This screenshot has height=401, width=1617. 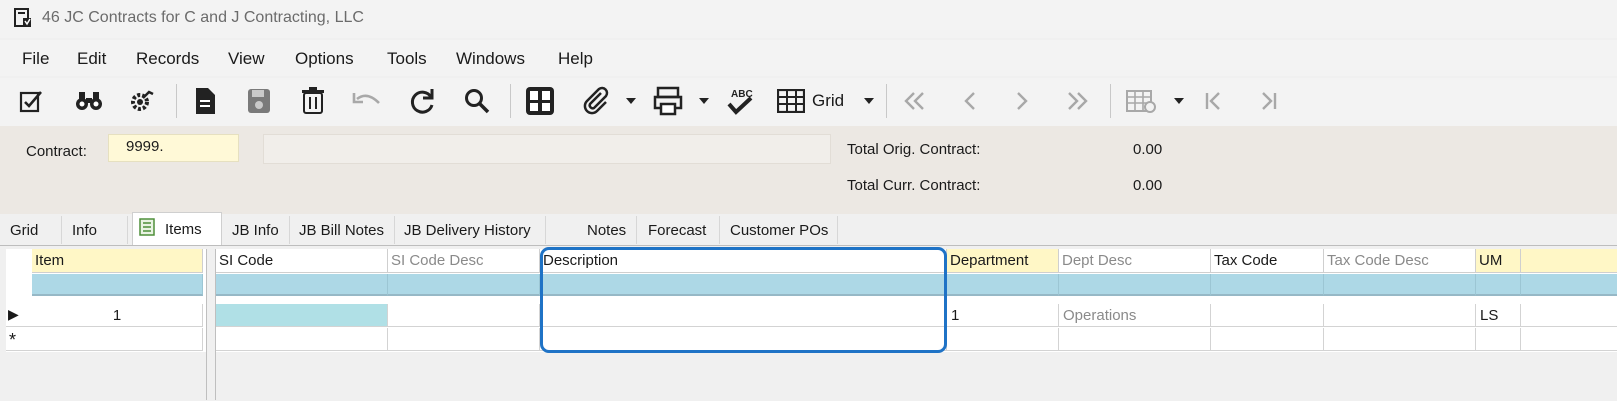 I want to click on column-header-um: UM, so click(x=1498, y=261).